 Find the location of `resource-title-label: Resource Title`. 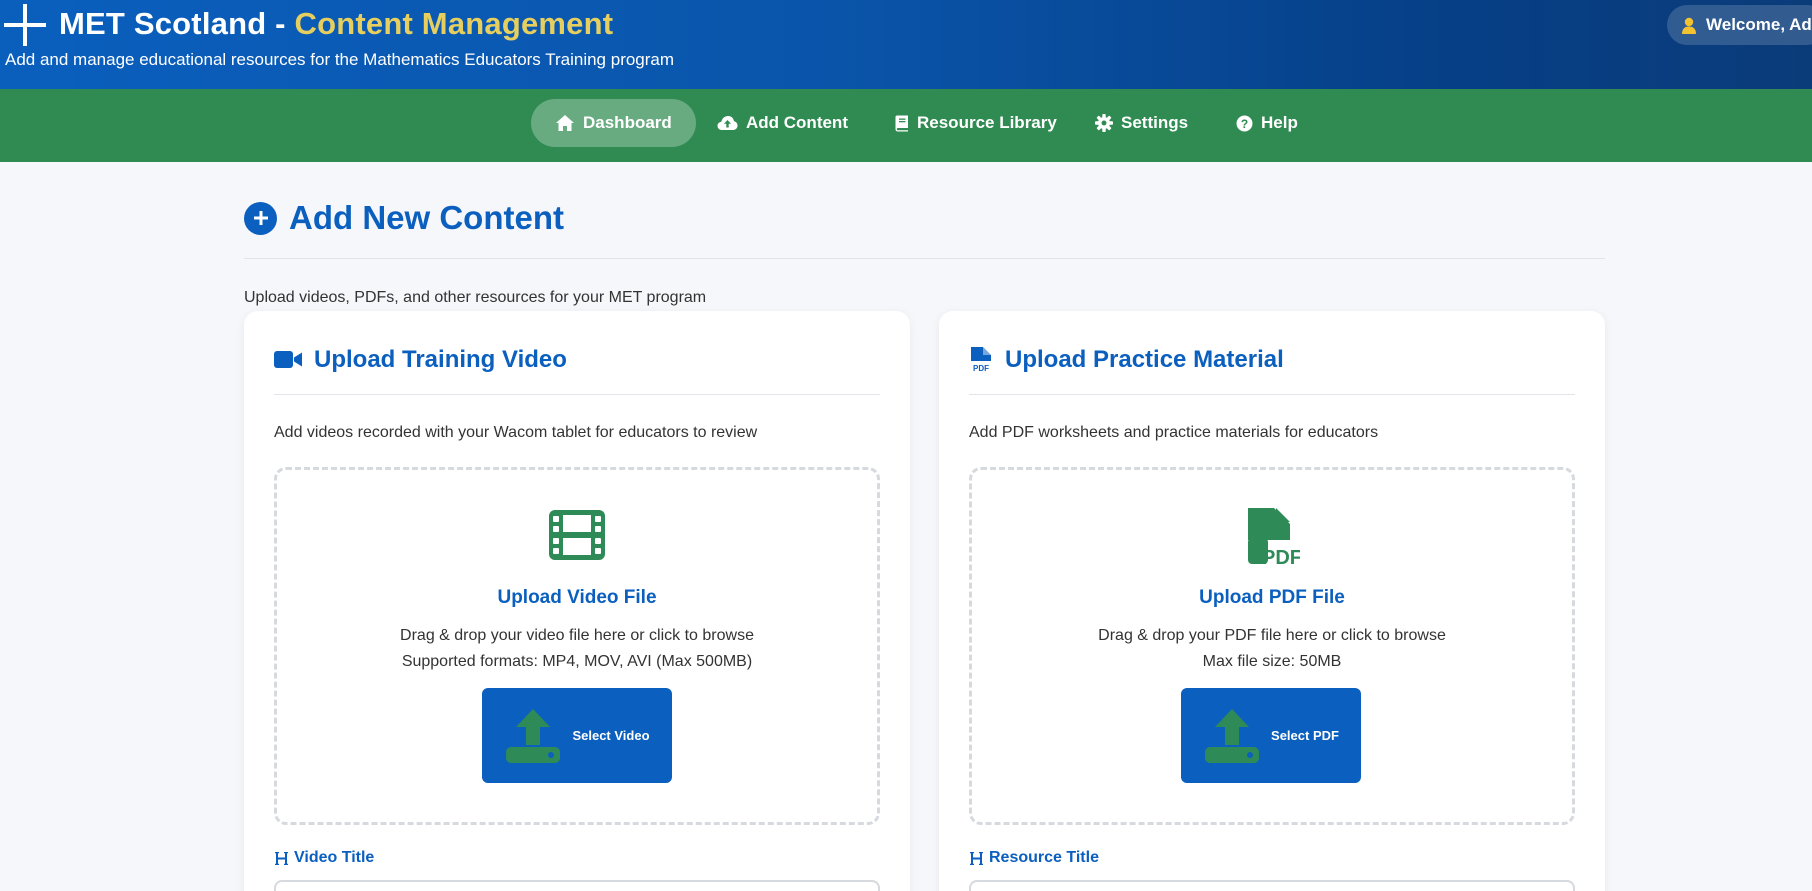

resource-title-label: Resource Title is located at coordinates (1034, 858).